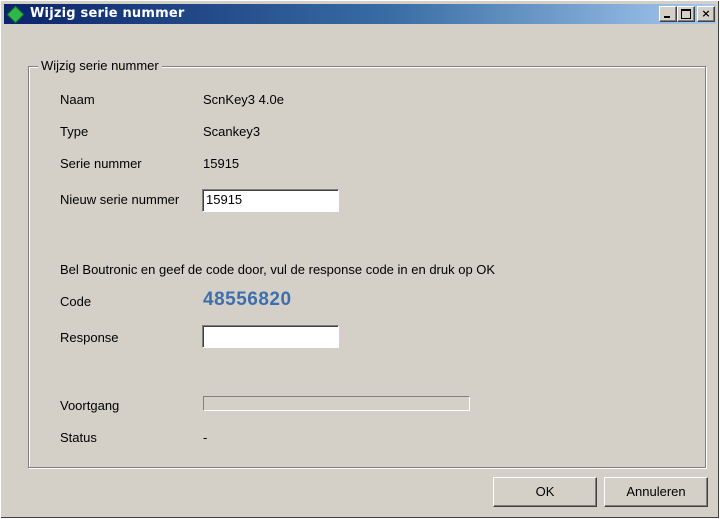 This screenshot has height=519, width=720. I want to click on nieuw-serie-nummer-input: 15915, so click(270, 200).